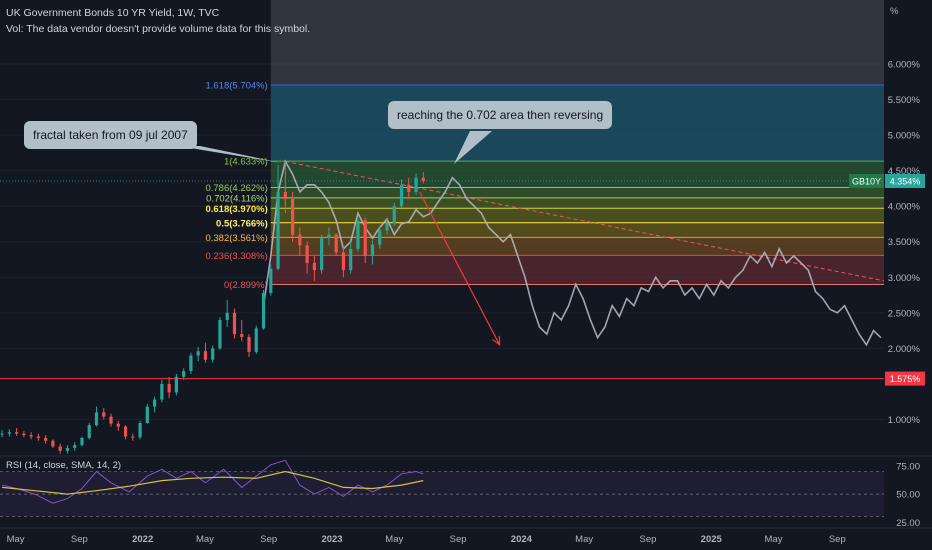 This screenshot has width=932, height=550. I want to click on rsi-label: RSI (14, close, SMA, 14, 2), so click(63, 465).